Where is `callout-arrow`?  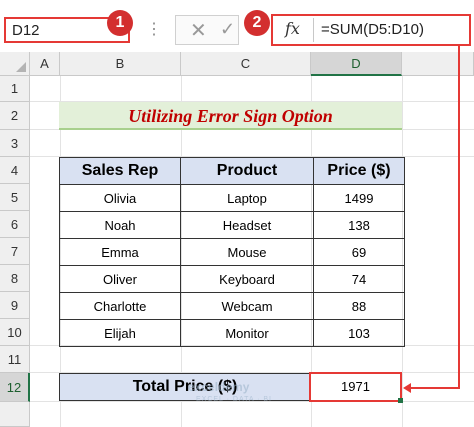
callout-arrow is located at coordinates (431, 219).